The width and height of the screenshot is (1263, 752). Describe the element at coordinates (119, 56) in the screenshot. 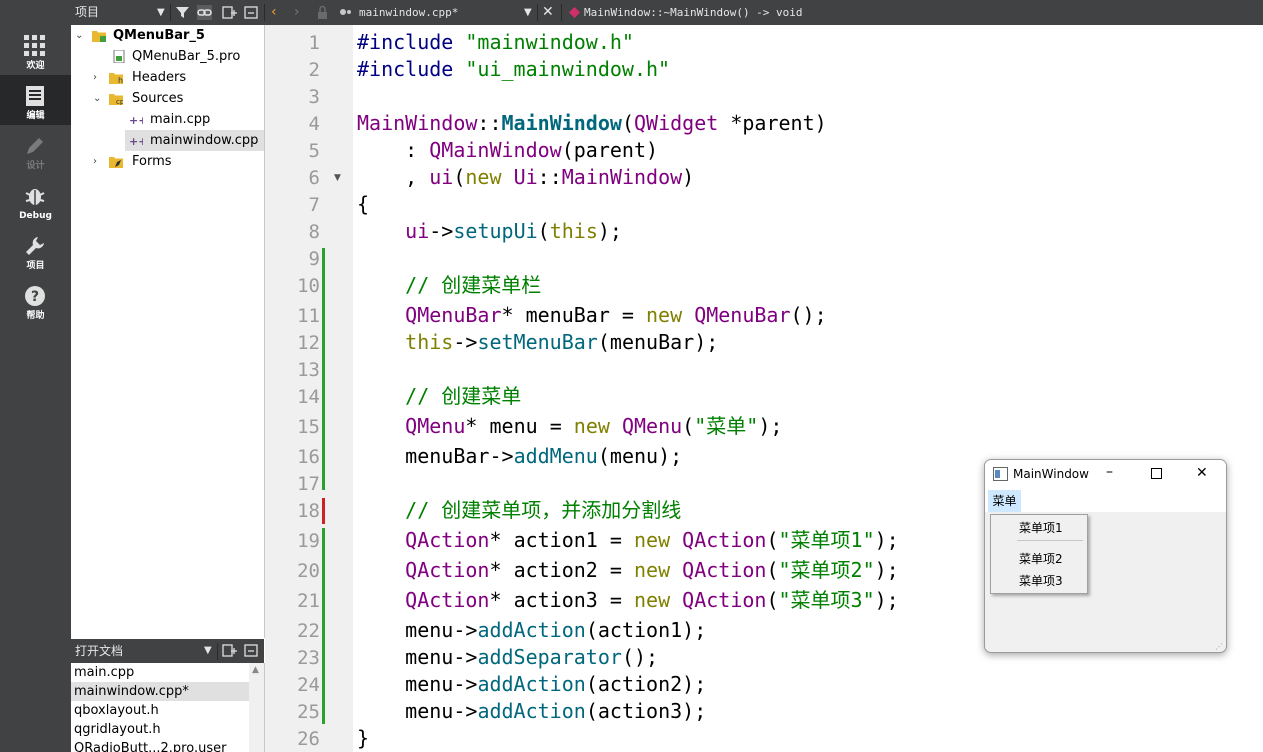

I see `pro-file-icon` at that location.